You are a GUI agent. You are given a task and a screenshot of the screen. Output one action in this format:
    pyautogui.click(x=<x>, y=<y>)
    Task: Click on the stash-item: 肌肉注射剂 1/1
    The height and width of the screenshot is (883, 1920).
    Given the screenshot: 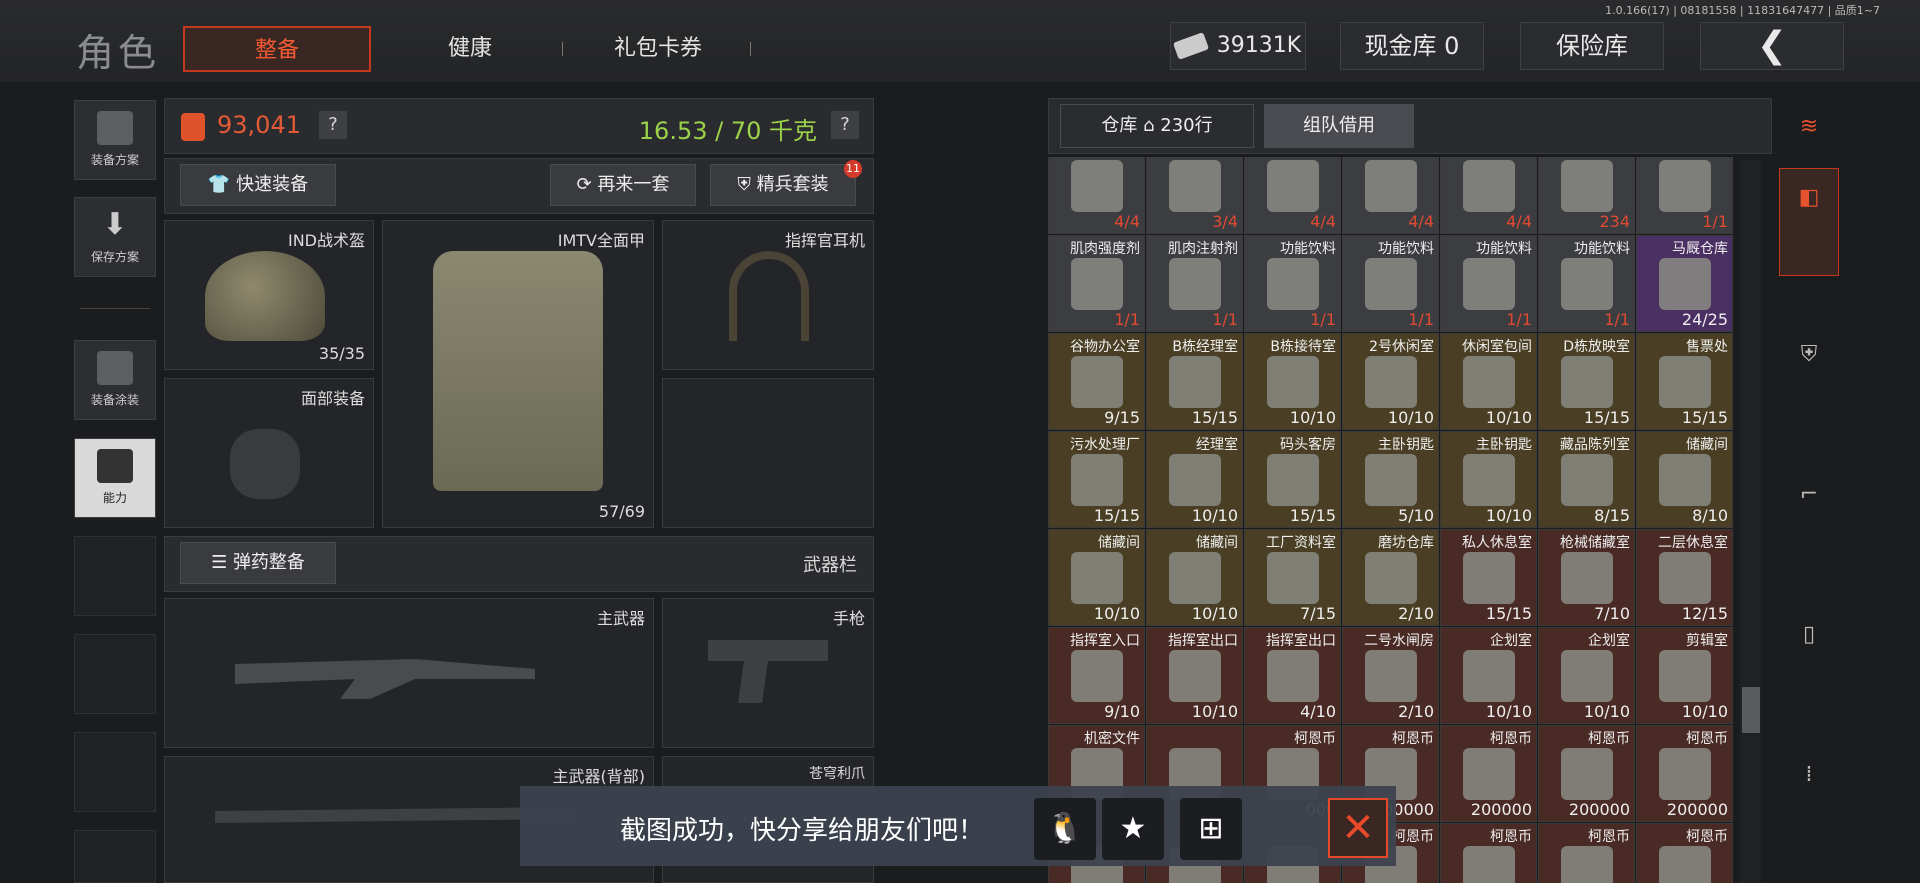 What is the action you would take?
    pyautogui.click(x=1194, y=283)
    